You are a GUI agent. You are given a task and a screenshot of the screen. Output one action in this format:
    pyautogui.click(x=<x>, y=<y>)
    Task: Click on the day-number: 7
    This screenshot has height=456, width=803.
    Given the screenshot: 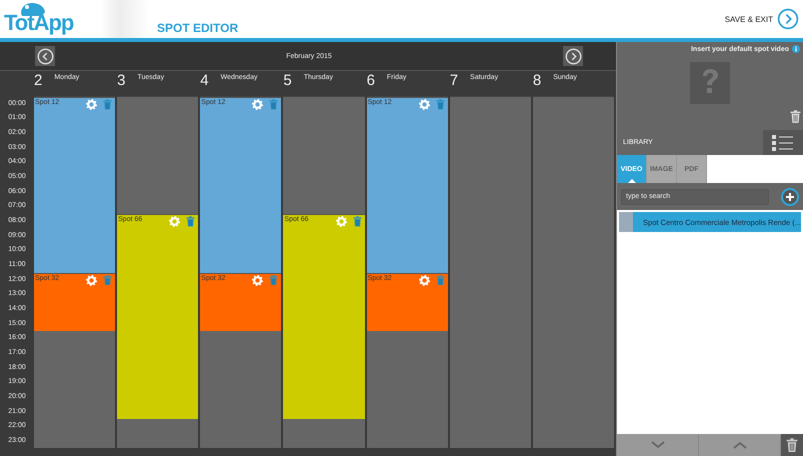 What is the action you would take?
    pyautogui.click(x=454, y=81)
    